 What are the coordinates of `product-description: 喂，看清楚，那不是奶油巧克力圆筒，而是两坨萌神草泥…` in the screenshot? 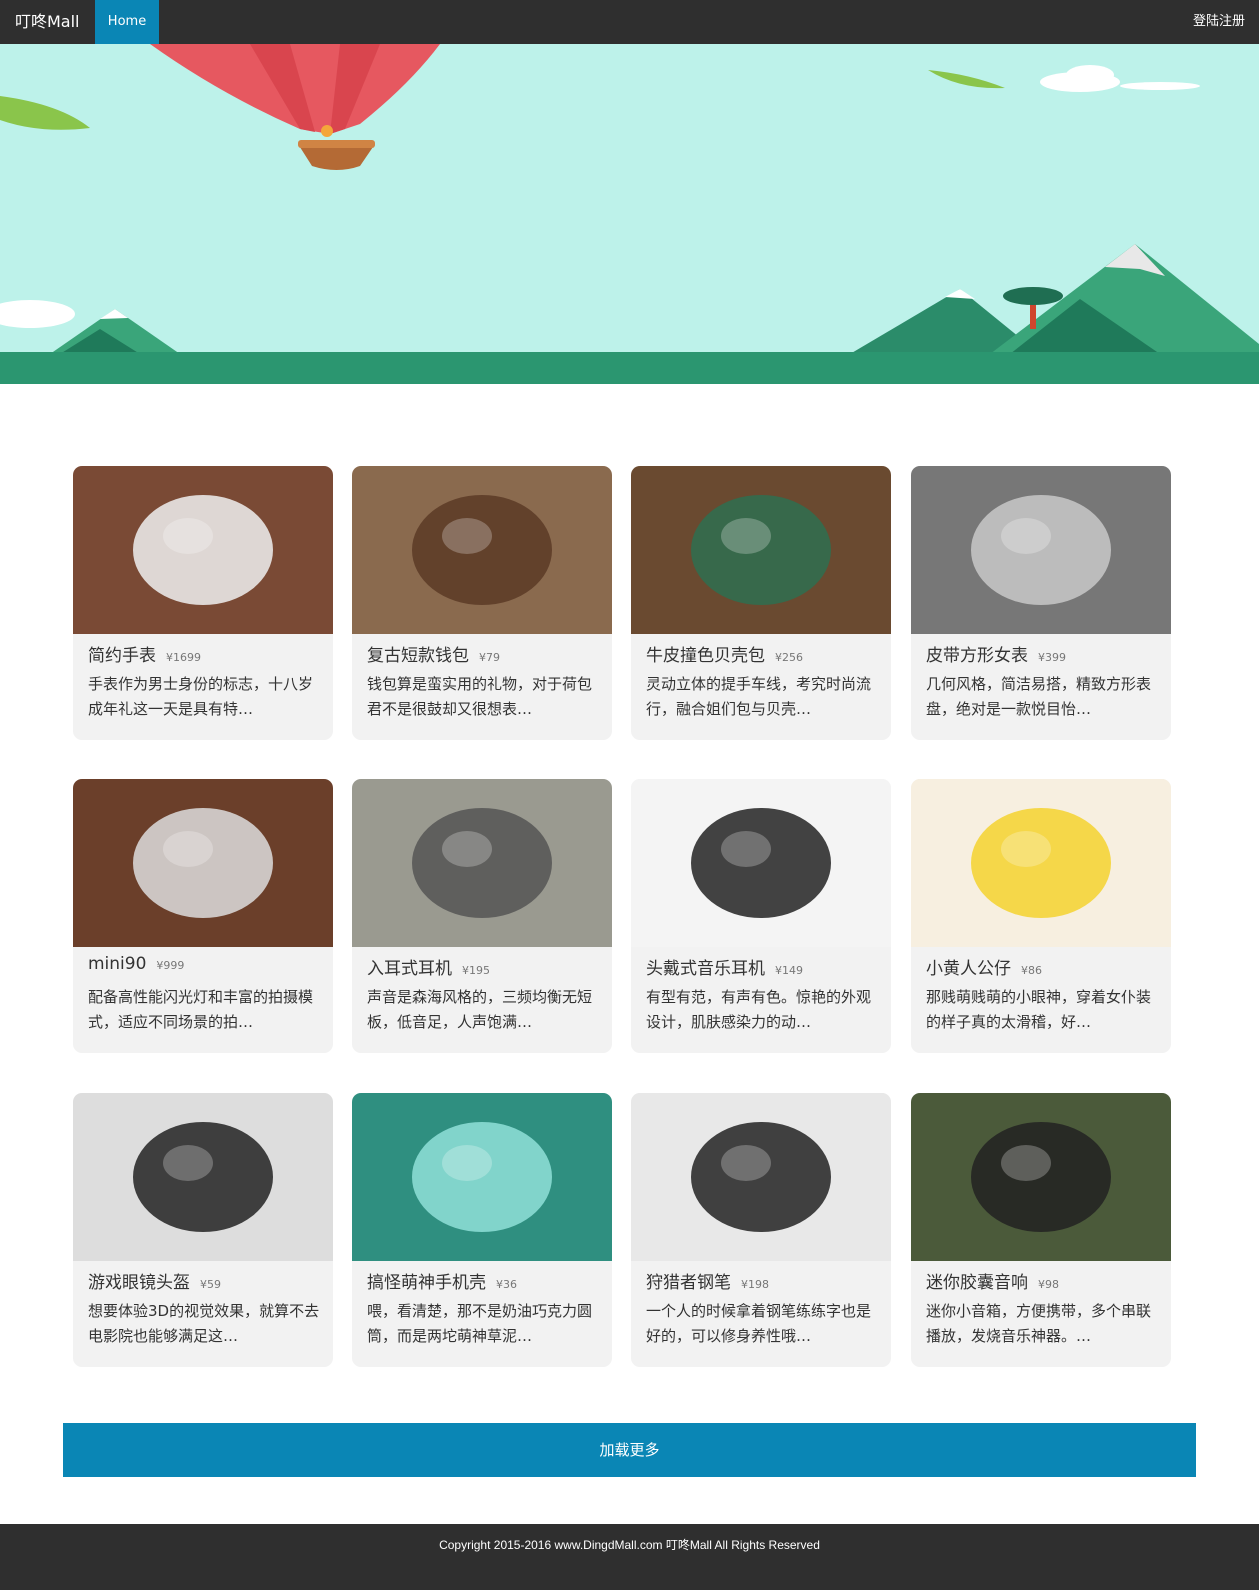 It's located at (480, 1323).